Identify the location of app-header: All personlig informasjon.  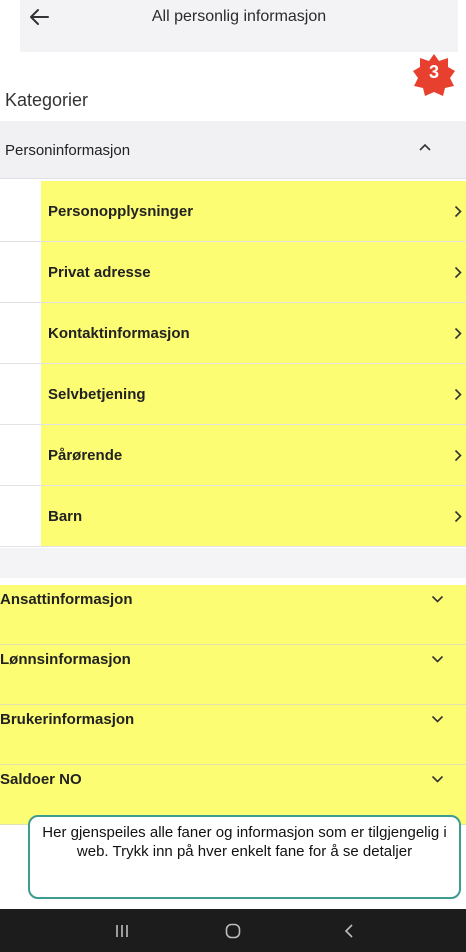
(239, 26).